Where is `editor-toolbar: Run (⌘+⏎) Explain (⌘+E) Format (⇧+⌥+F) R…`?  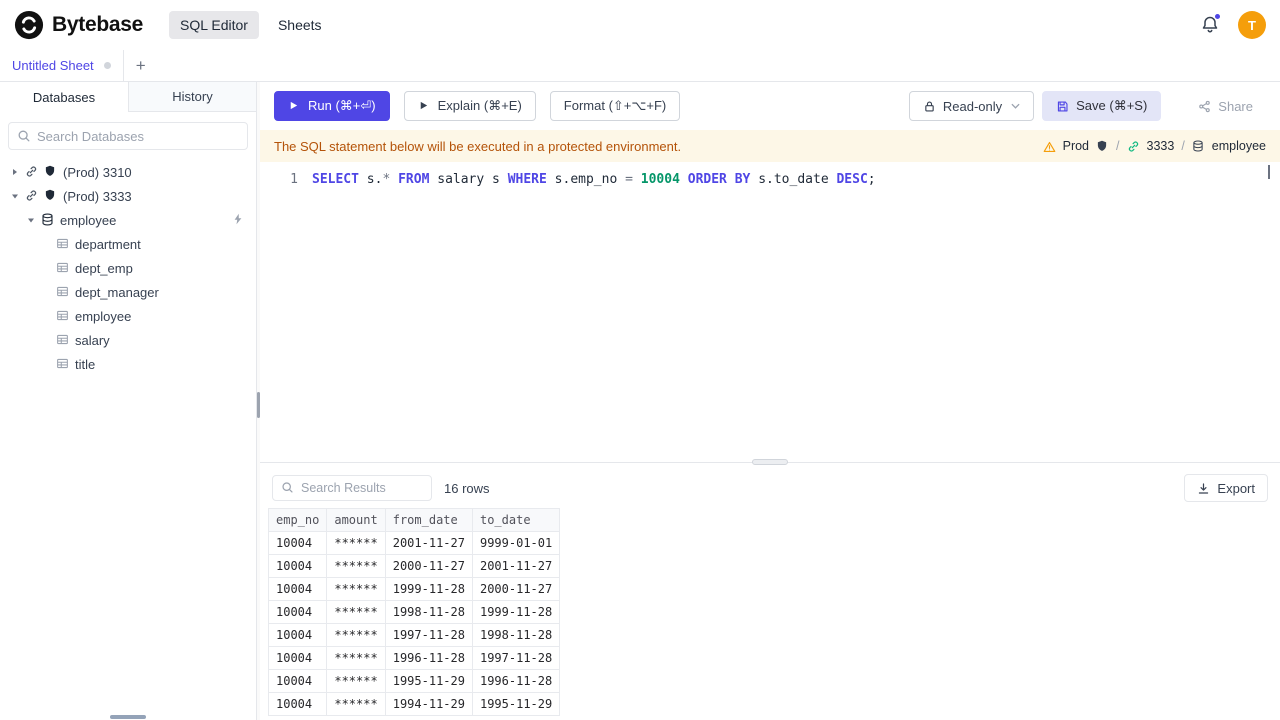 editor-toolbar: Run (⌘+⏎) Explain (⌘+E) Format (⇧+⌥+F) R… is located at coordinates (770, 106).